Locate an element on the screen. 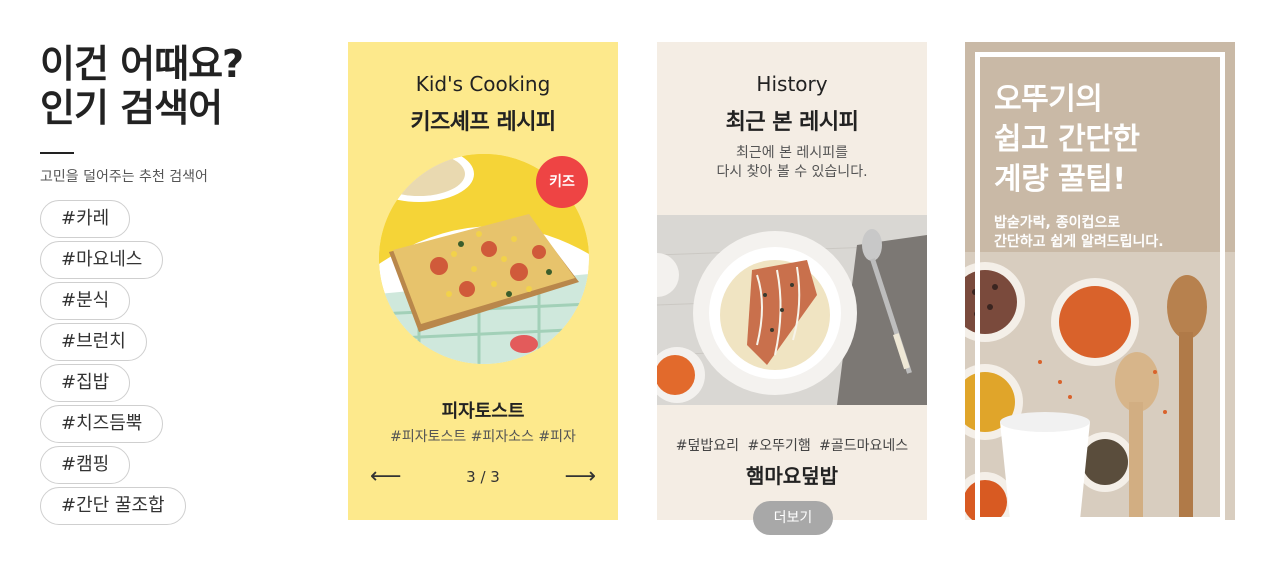 The height and width of the screenshot is (578, 1280). card-title: 키즈셰프 레시피 is located at coordinates (483, 122).